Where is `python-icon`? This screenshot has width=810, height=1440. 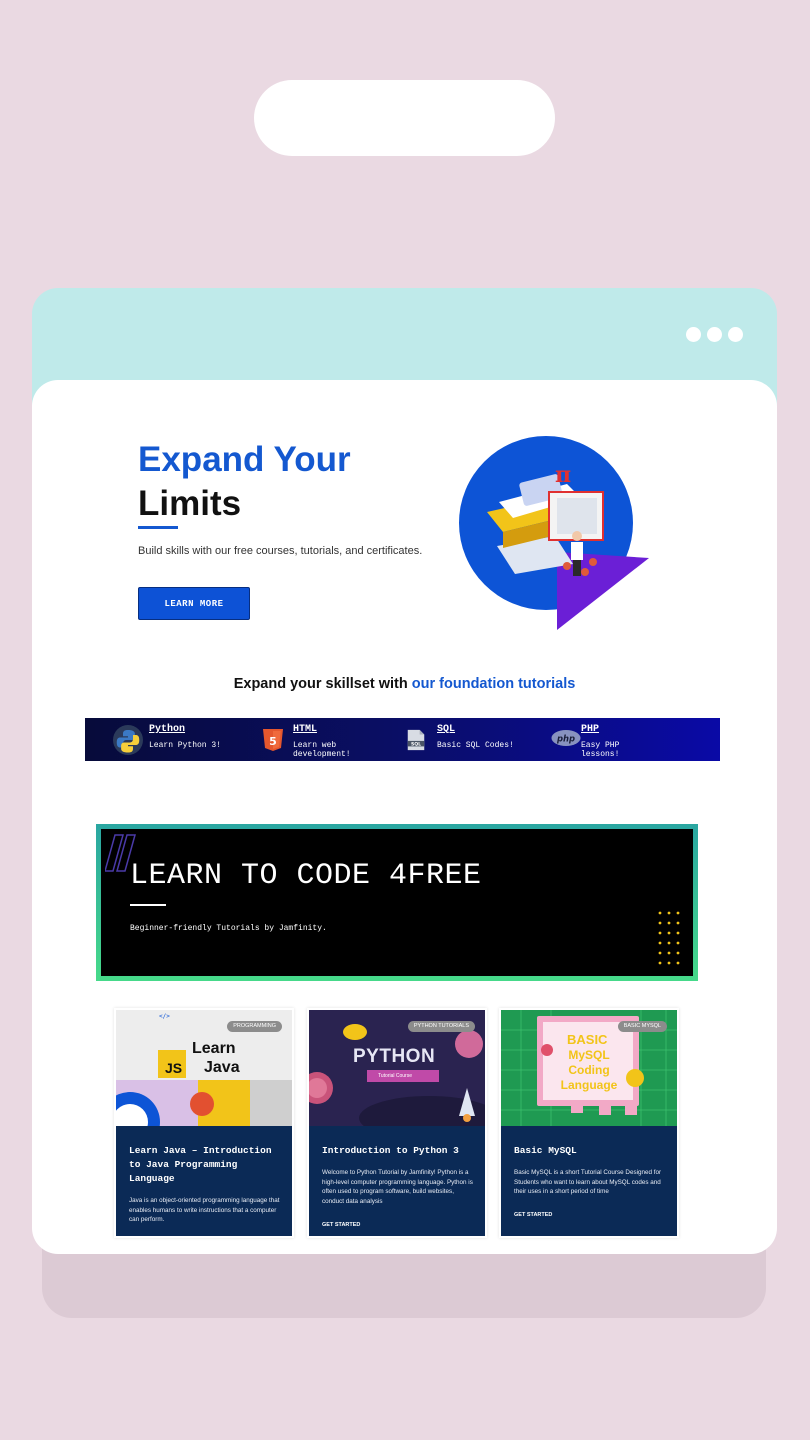
python-icon is located at coordinates (128, 740).